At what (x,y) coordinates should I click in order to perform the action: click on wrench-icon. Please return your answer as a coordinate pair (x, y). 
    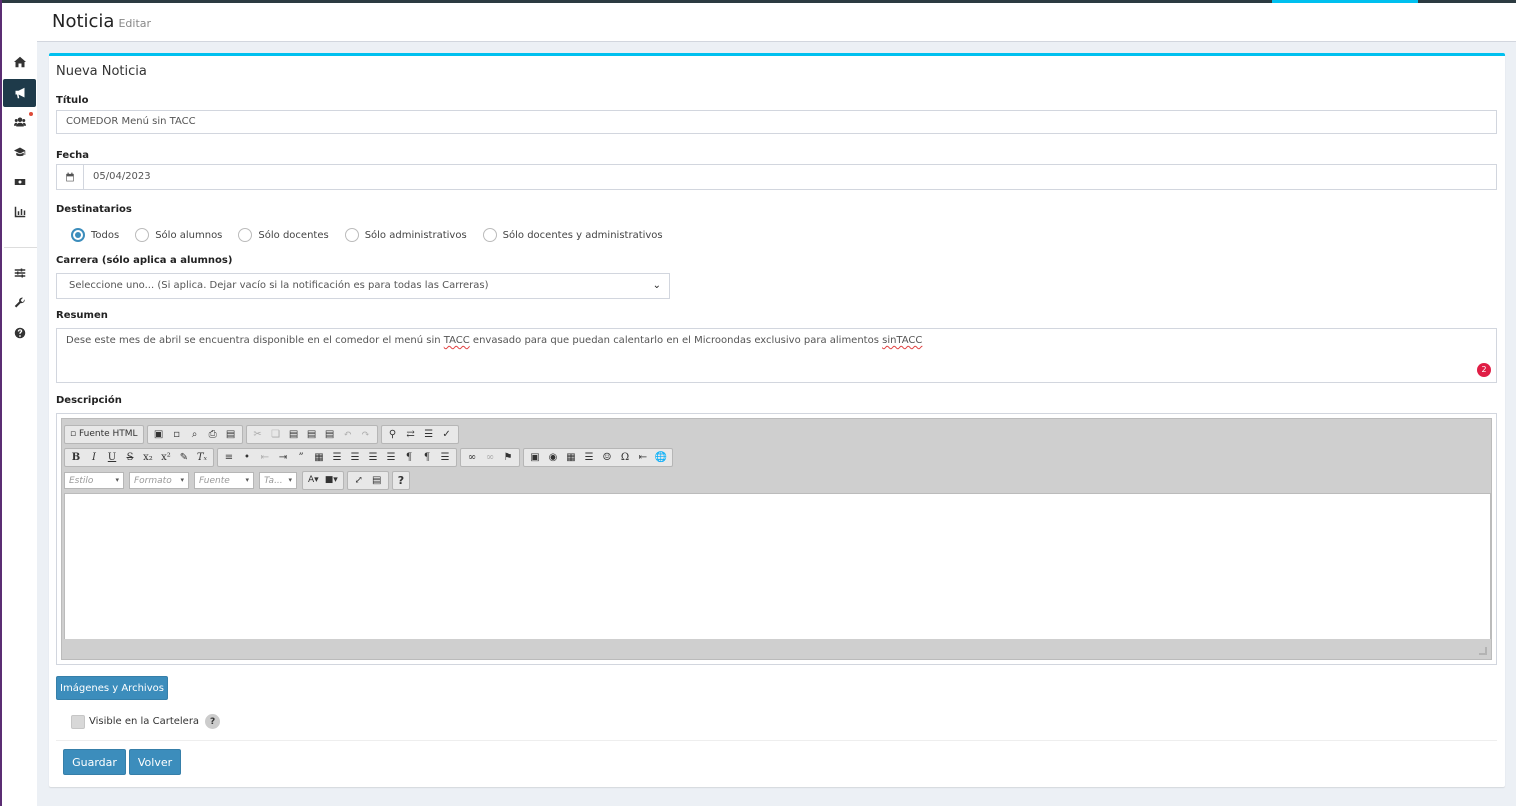
    Looking at the image, I should click on (19, 303).